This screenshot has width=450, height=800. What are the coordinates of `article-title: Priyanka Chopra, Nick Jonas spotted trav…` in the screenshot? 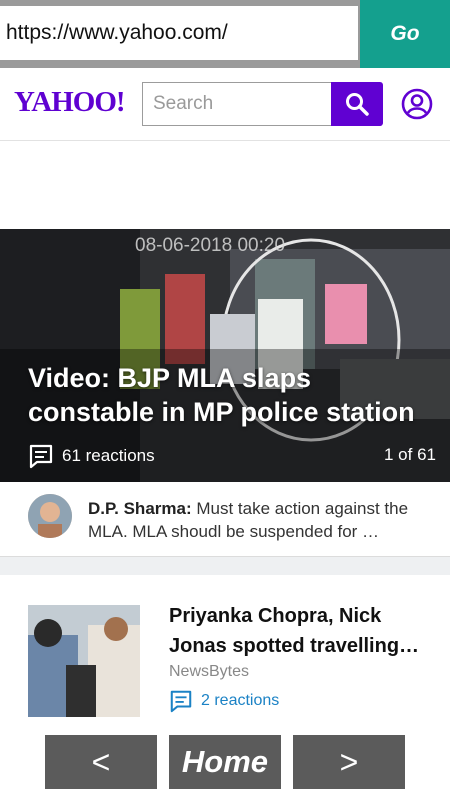 It's located at (299, 631).